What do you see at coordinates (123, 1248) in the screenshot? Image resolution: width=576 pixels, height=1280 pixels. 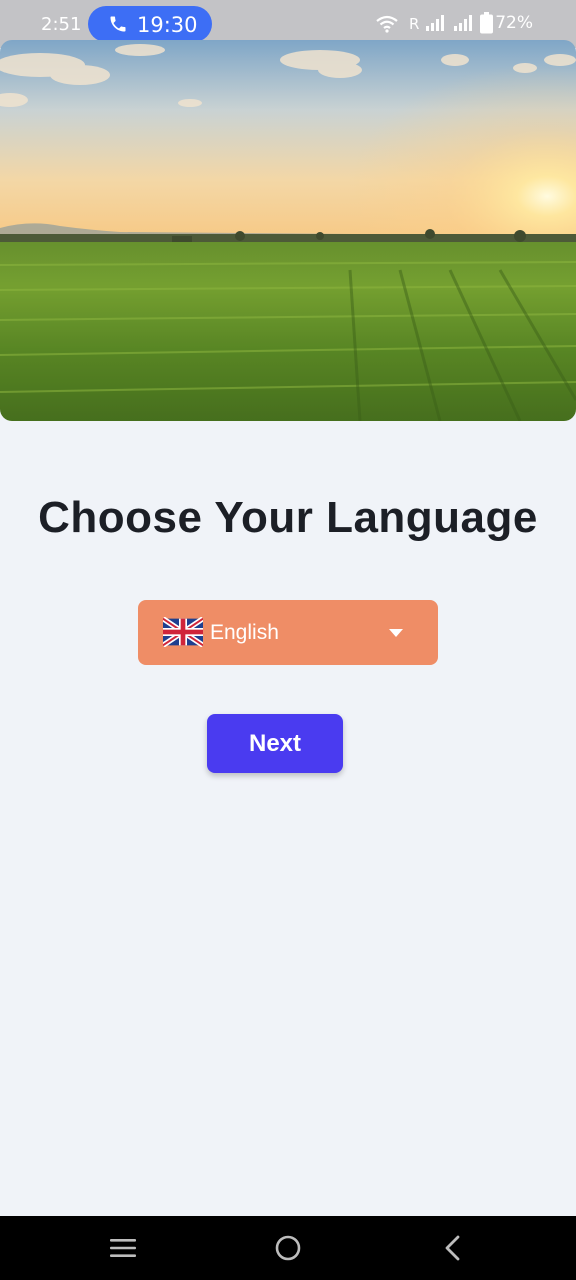 I see `menu-icon` at bounding box center [123, 1248].